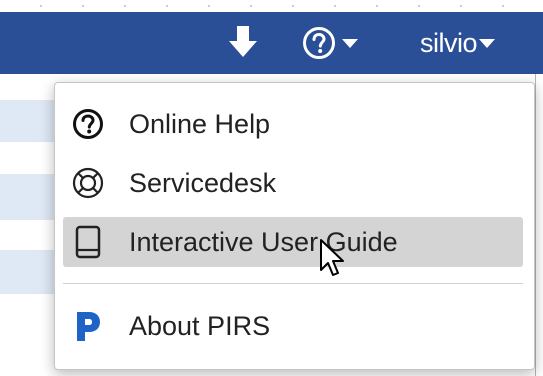  Describe the element at coordinates (293, 124) in the screenshot. I see `menu-item-online-help: Online Help` at that location.